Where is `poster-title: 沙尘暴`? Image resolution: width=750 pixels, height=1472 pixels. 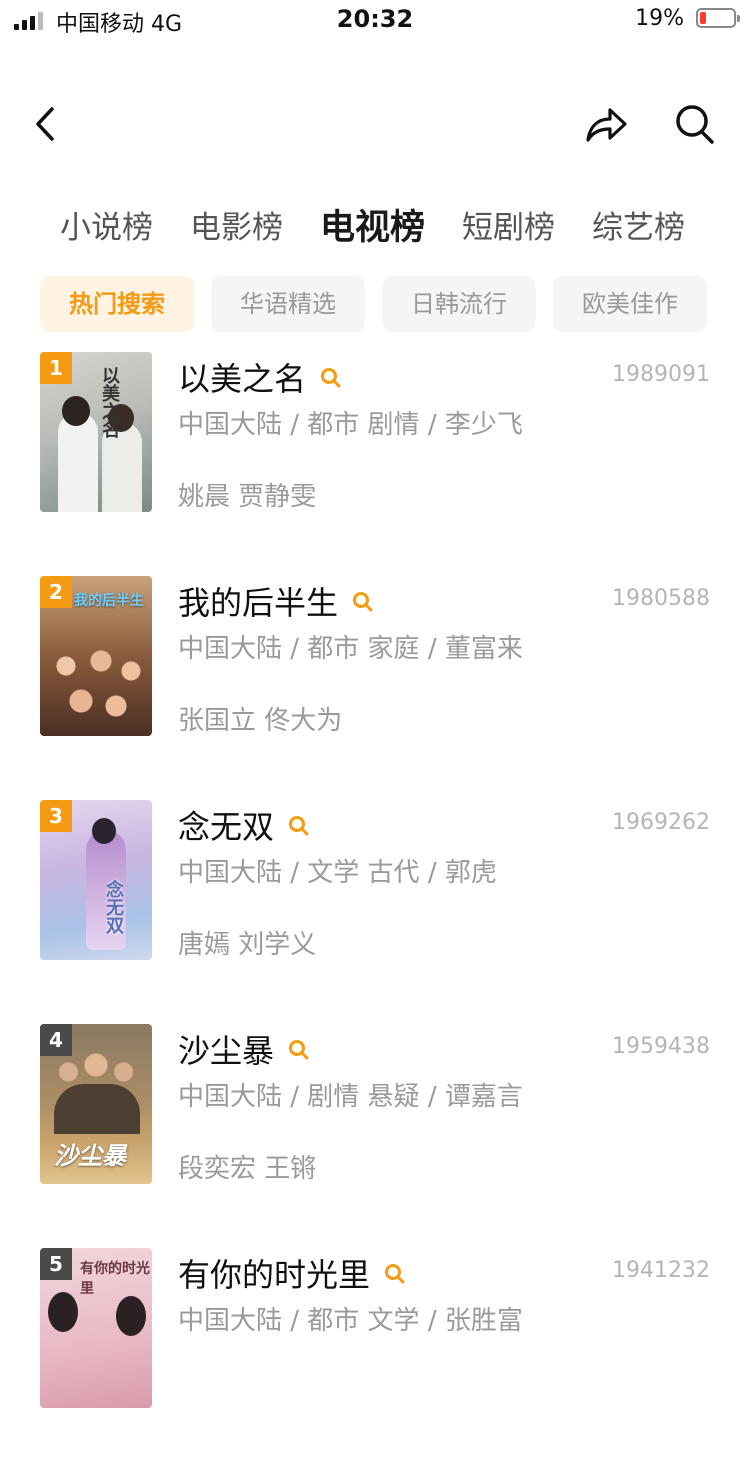 poster-title: 沙尘暴 is located at coordinates (90, 1156).